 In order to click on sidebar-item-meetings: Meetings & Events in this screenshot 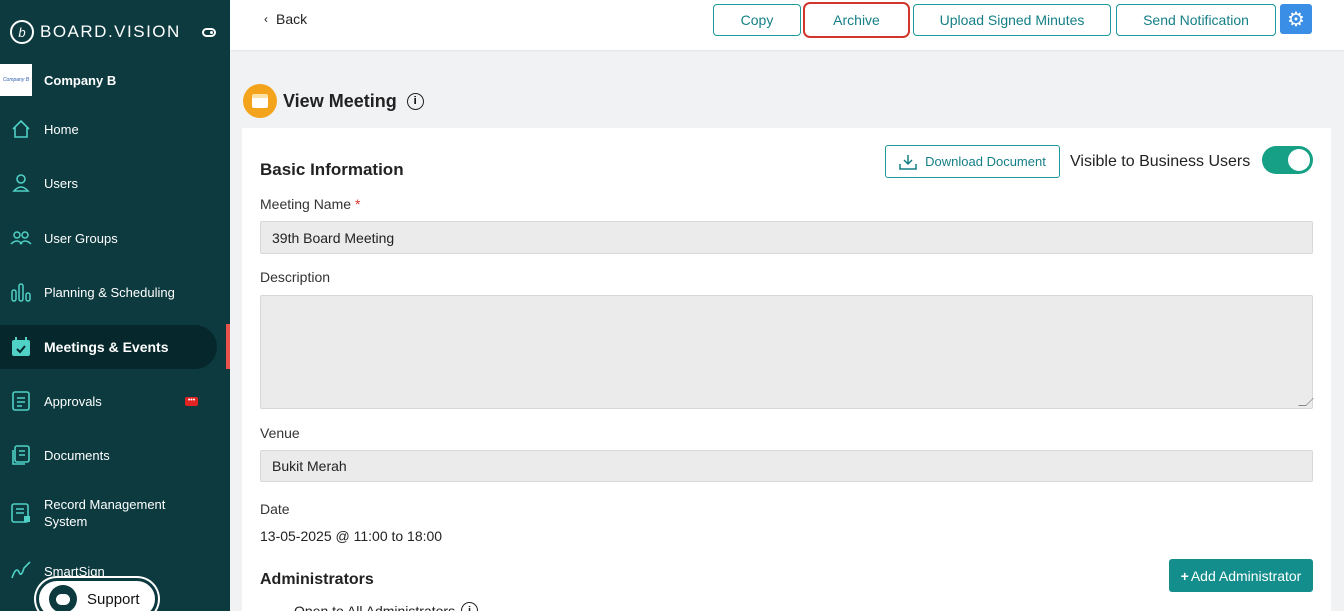, I will do `click(108, 347)`.